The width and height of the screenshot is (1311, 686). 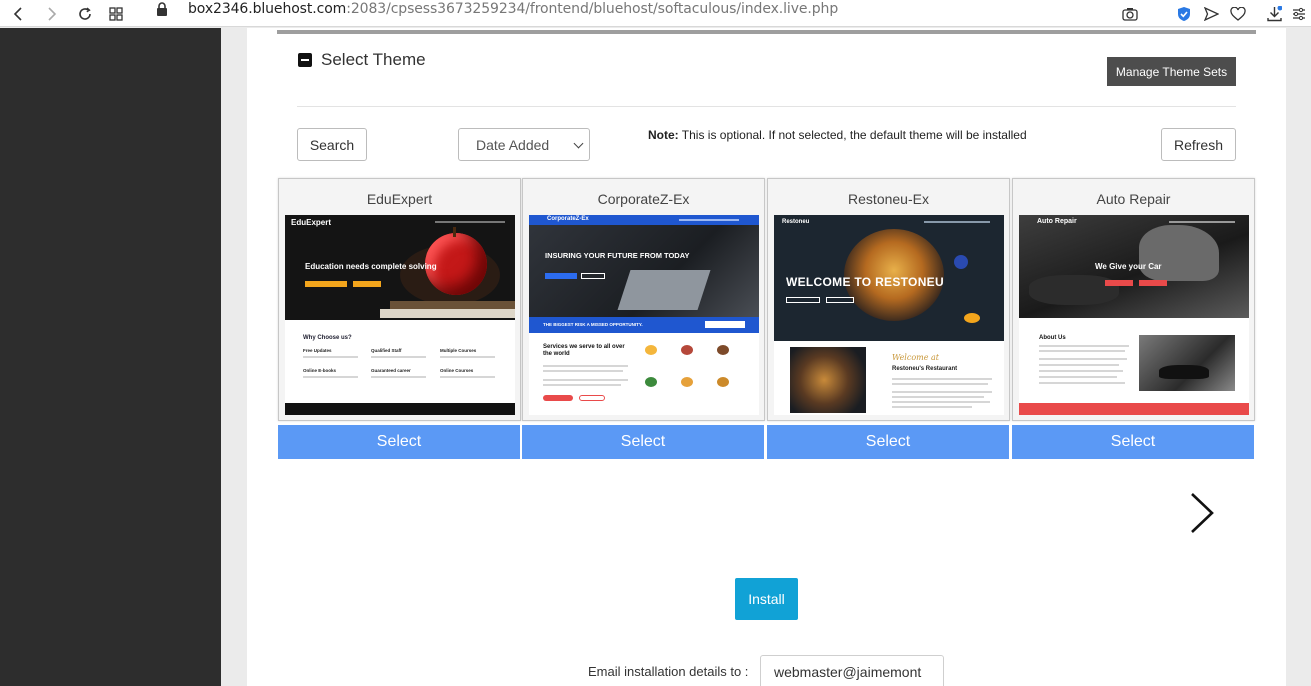 What do you see at coordinates (267, 9) in the screenshot?
I see `url-host: box2346.bluehost.com` at bounding box center [267, 9].